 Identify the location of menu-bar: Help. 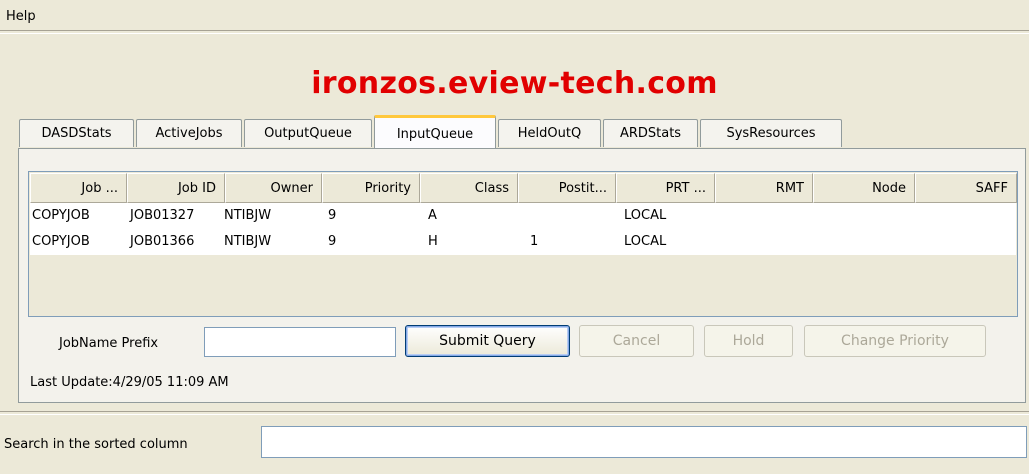
(514, 15).